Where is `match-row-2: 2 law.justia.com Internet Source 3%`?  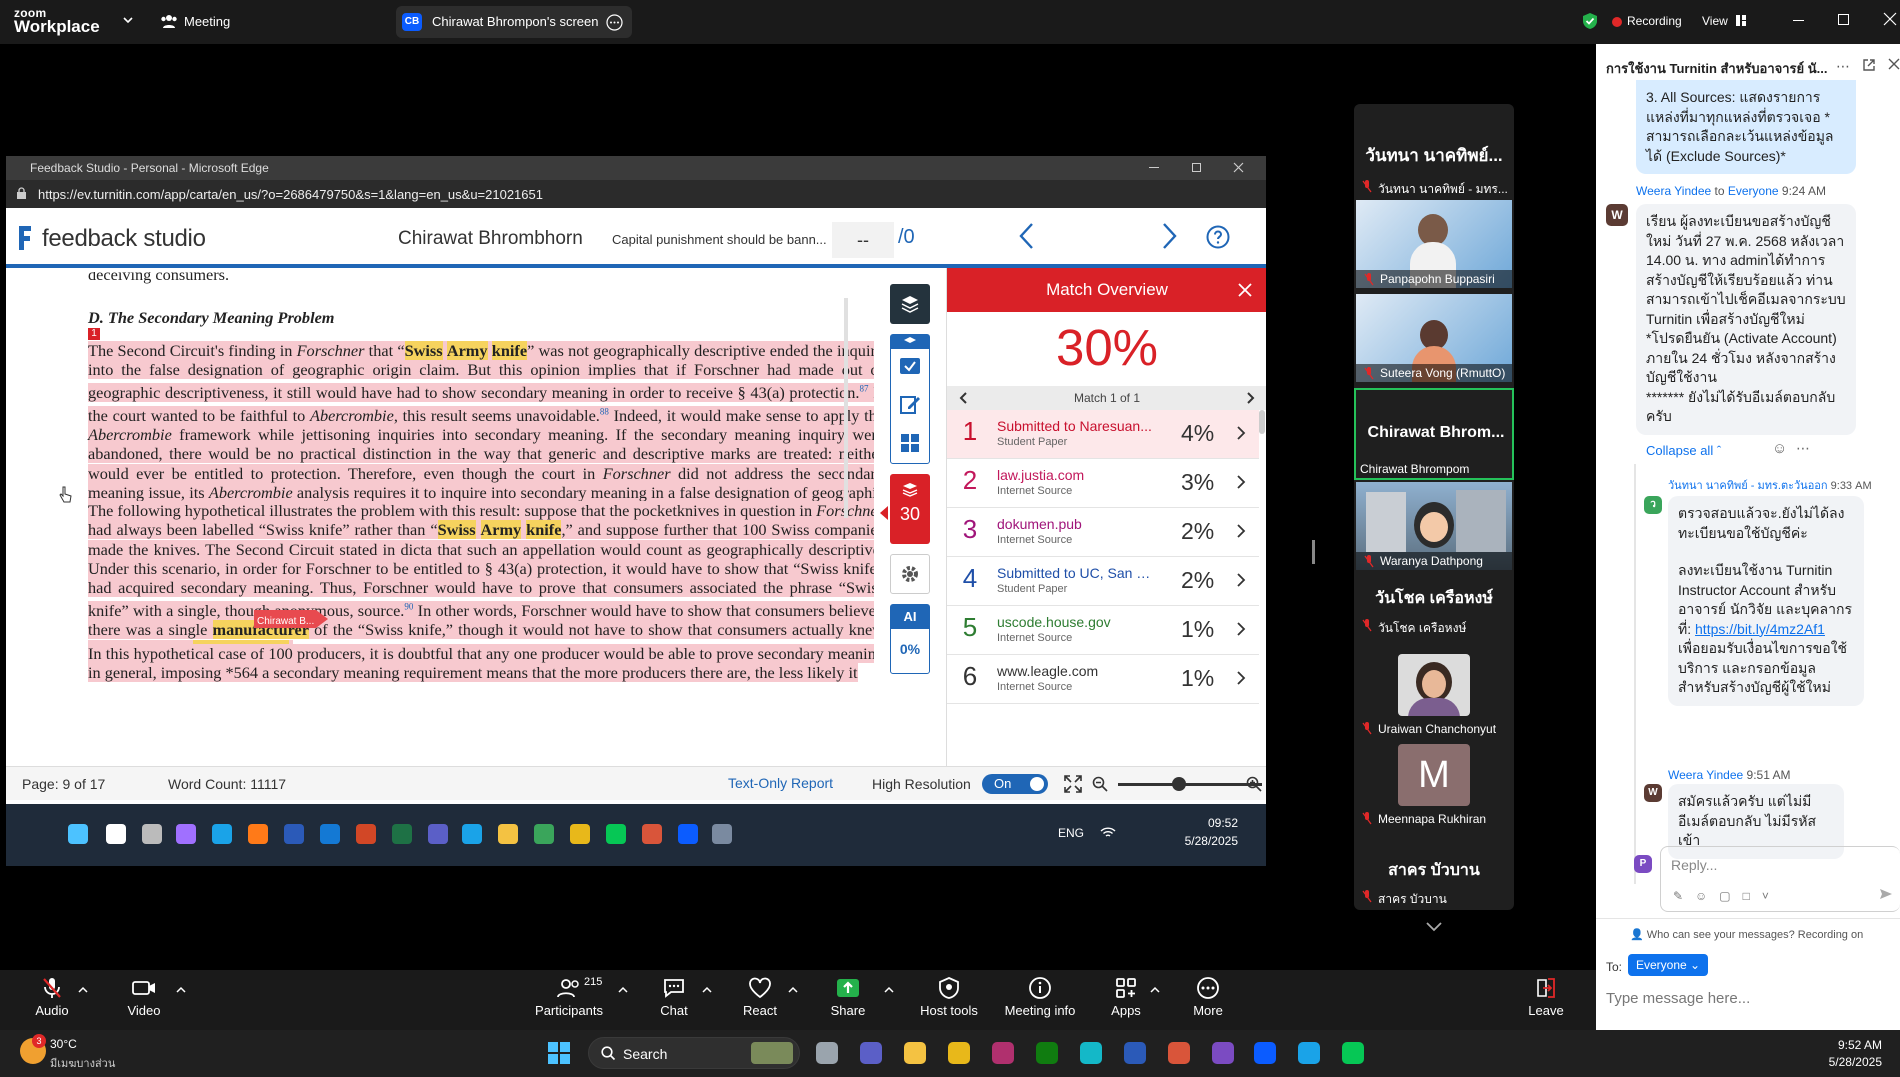
match-row-2: 2 law.justia.com Internet Source 3% is located at coordinates (1103, 483).